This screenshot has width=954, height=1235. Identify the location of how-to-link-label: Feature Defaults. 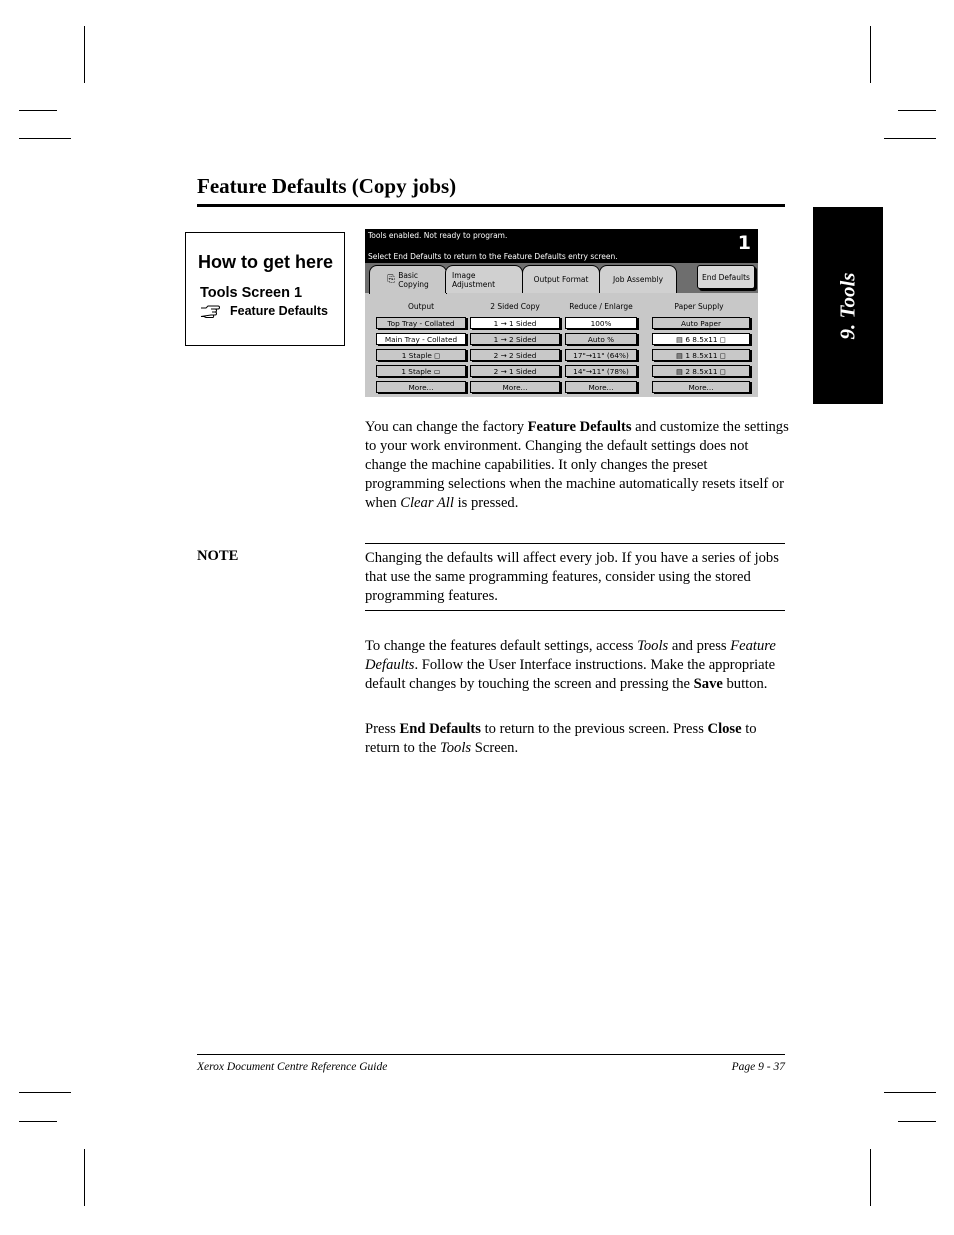
(279, 311).